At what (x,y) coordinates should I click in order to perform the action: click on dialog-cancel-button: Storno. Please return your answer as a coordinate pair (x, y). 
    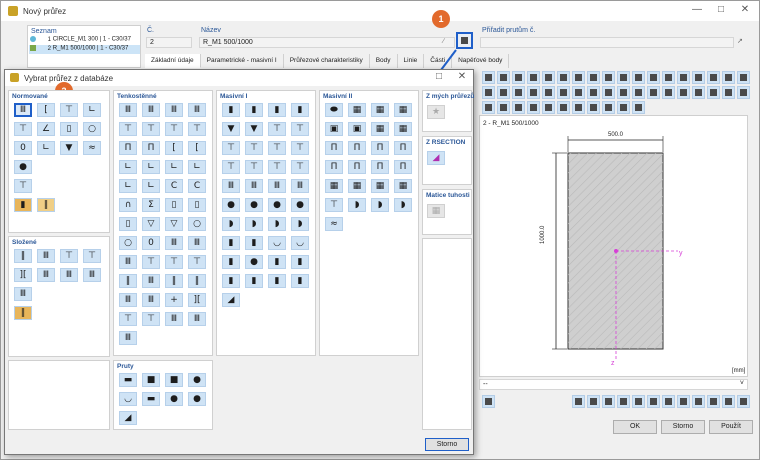
    Looking at the image, I should click on (447, 444).